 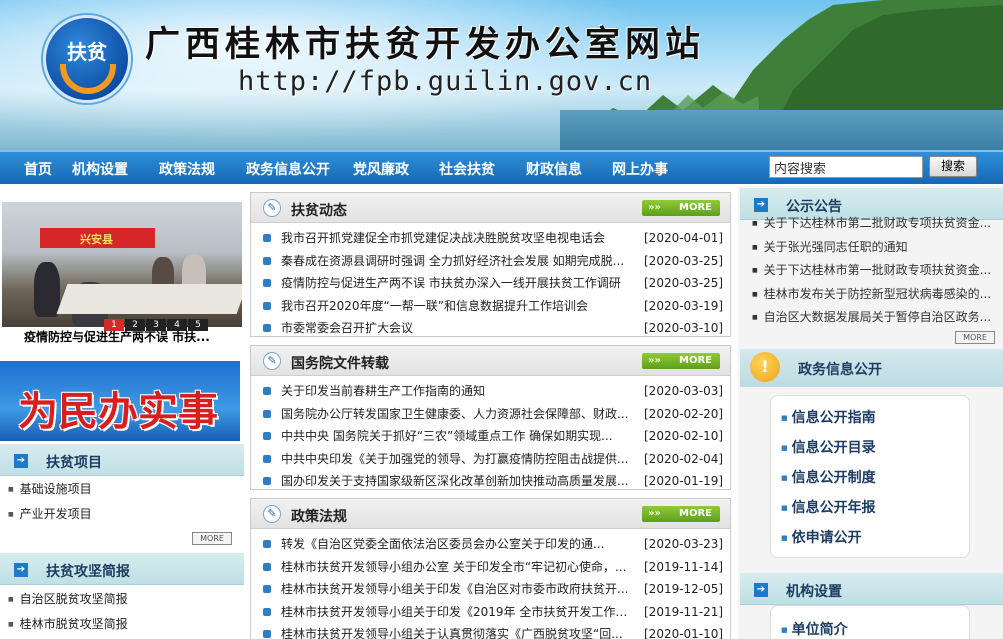 I want to click on news-date: [2020-03-25], so click(x=684, y=283).